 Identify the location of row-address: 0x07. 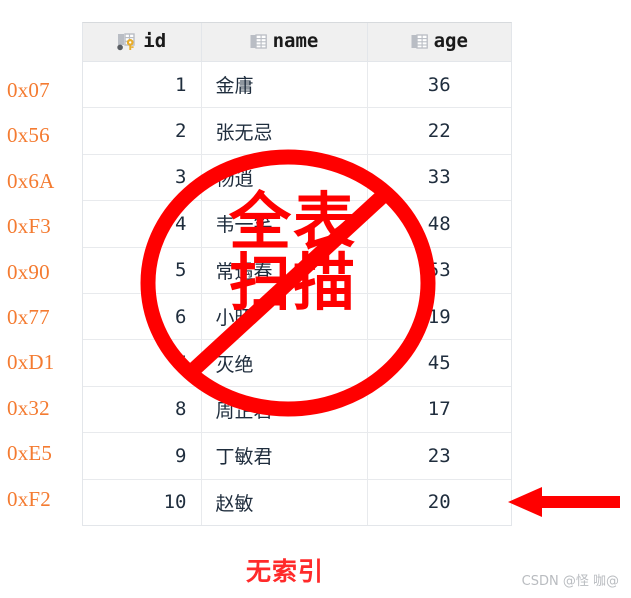
(28, 90).